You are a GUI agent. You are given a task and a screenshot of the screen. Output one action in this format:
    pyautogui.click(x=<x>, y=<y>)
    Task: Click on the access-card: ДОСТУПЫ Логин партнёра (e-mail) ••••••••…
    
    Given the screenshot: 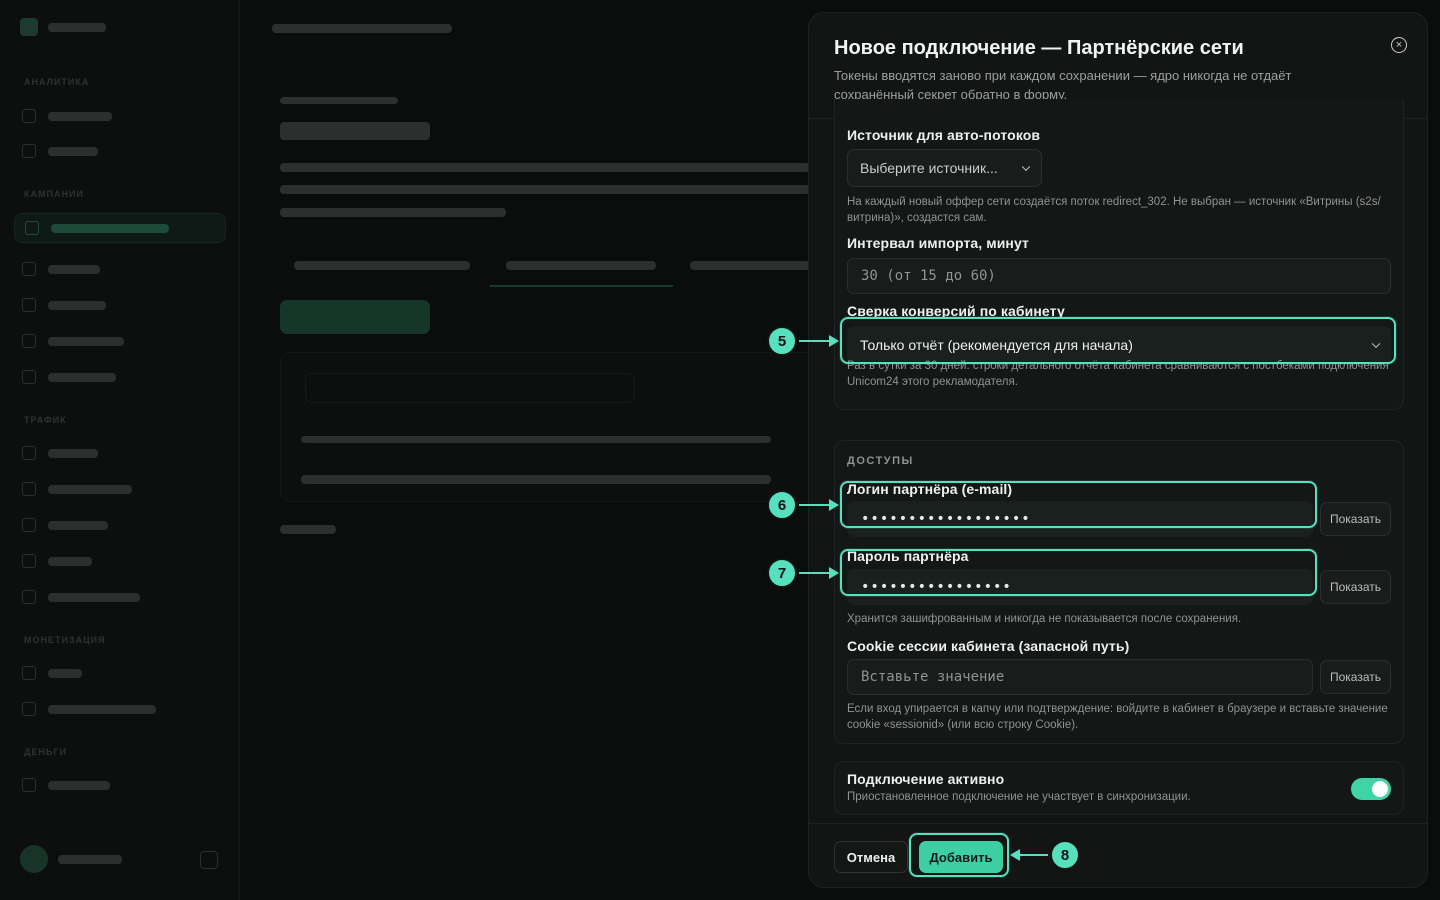 What is the action you would take?
    pyautogui.click(x=1119, y=592)
    